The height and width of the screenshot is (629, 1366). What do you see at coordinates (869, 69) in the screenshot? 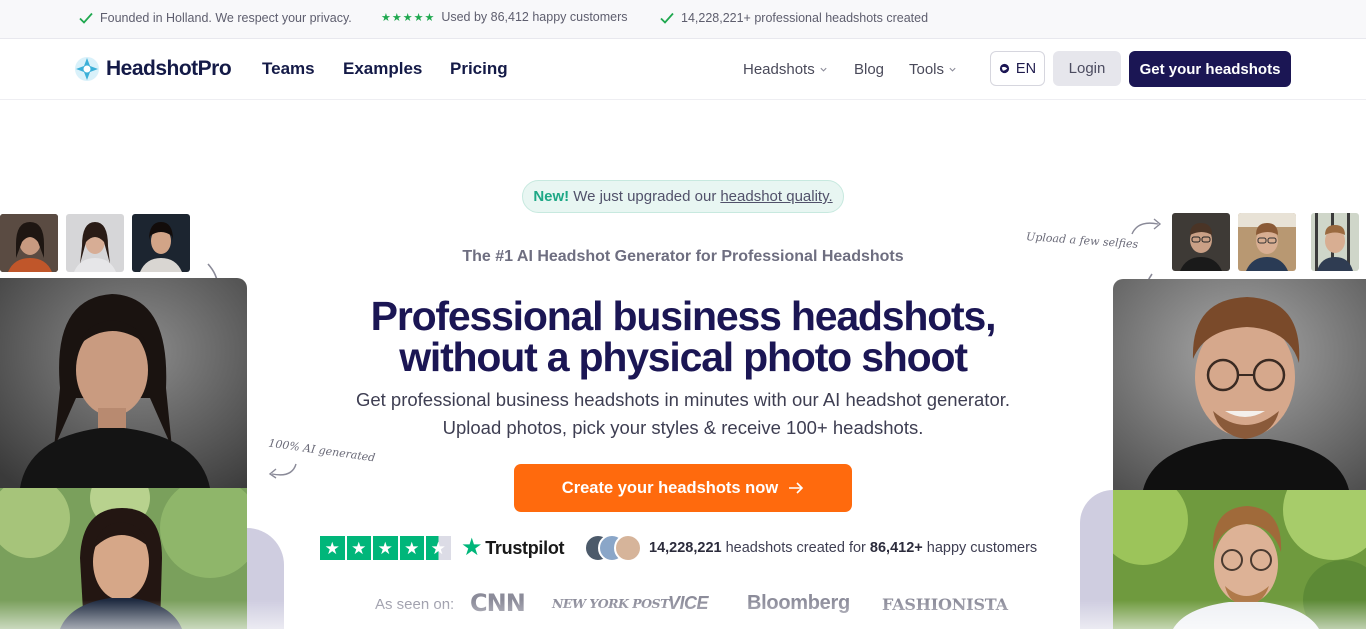
I see `nav-link-blog: Blog` at bounding box center [869, 69].